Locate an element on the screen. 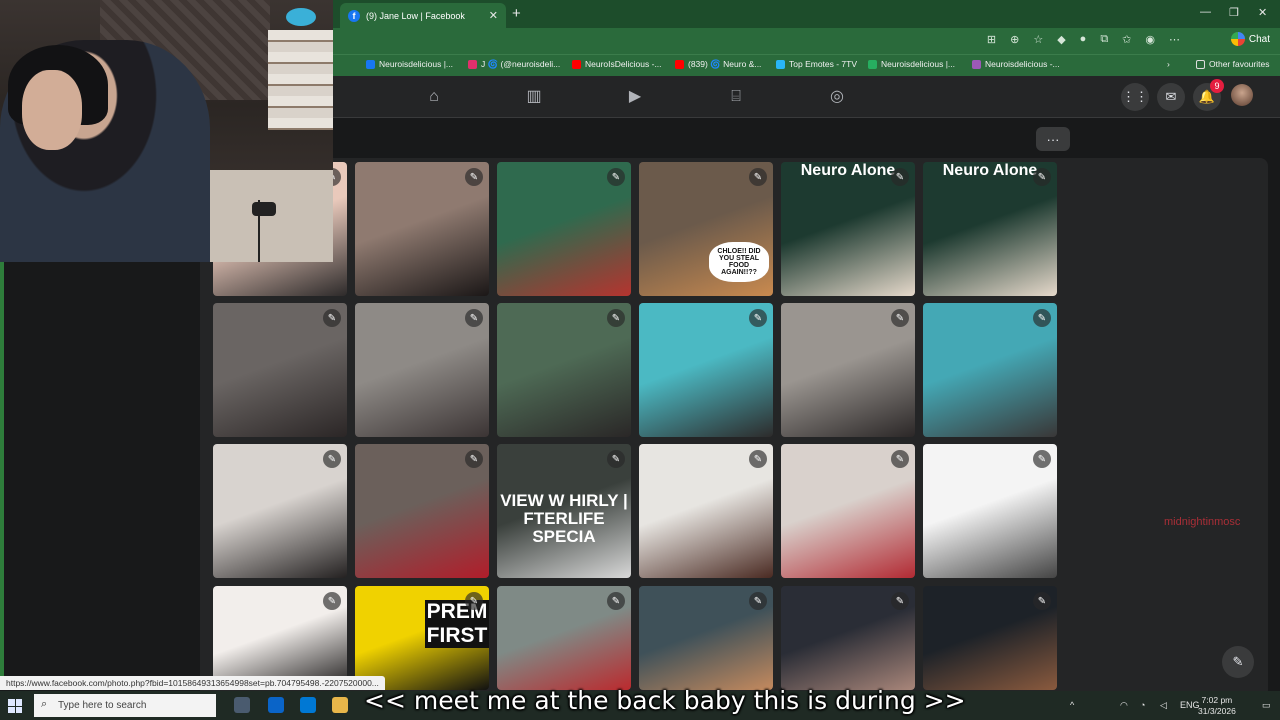 The image size is (1280, 720). photo-neuro-alone-note-2: Neuro Alone ✎ is located at coordinates (990, 229).